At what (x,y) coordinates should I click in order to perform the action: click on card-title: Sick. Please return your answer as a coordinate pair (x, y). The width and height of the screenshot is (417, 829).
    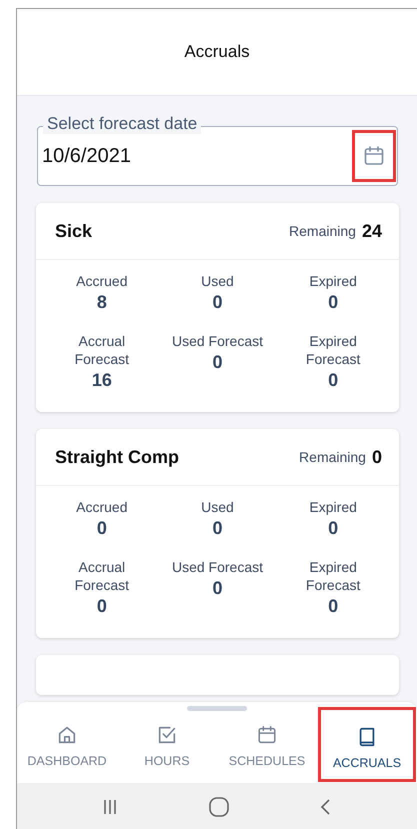
    Looking at the image, I should click on (74, 231).